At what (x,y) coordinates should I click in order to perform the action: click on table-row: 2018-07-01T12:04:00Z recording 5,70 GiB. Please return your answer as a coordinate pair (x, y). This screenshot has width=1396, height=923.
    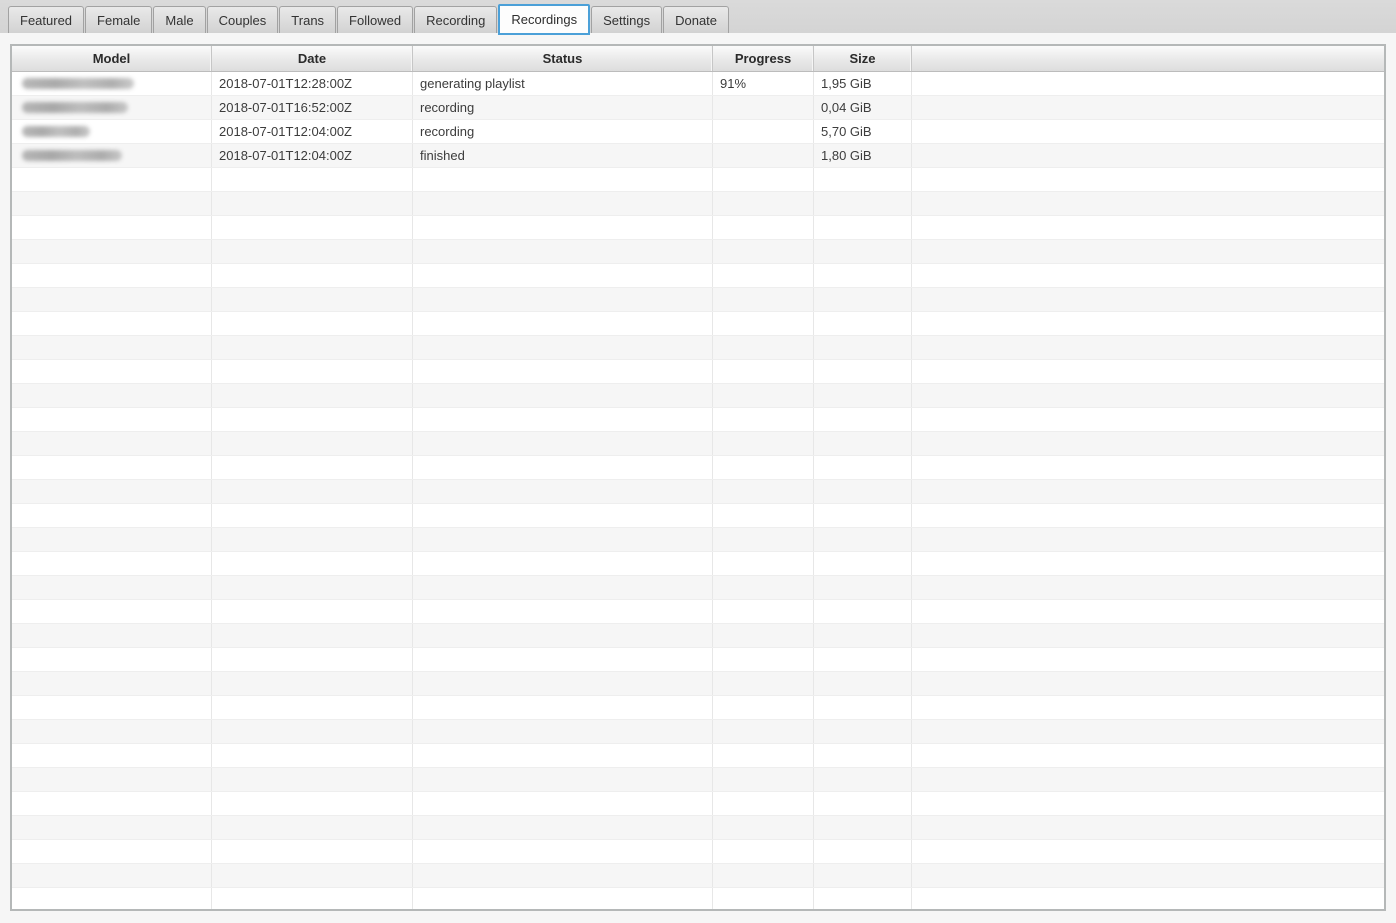
    Looking at the image, I should click on (698, 132).